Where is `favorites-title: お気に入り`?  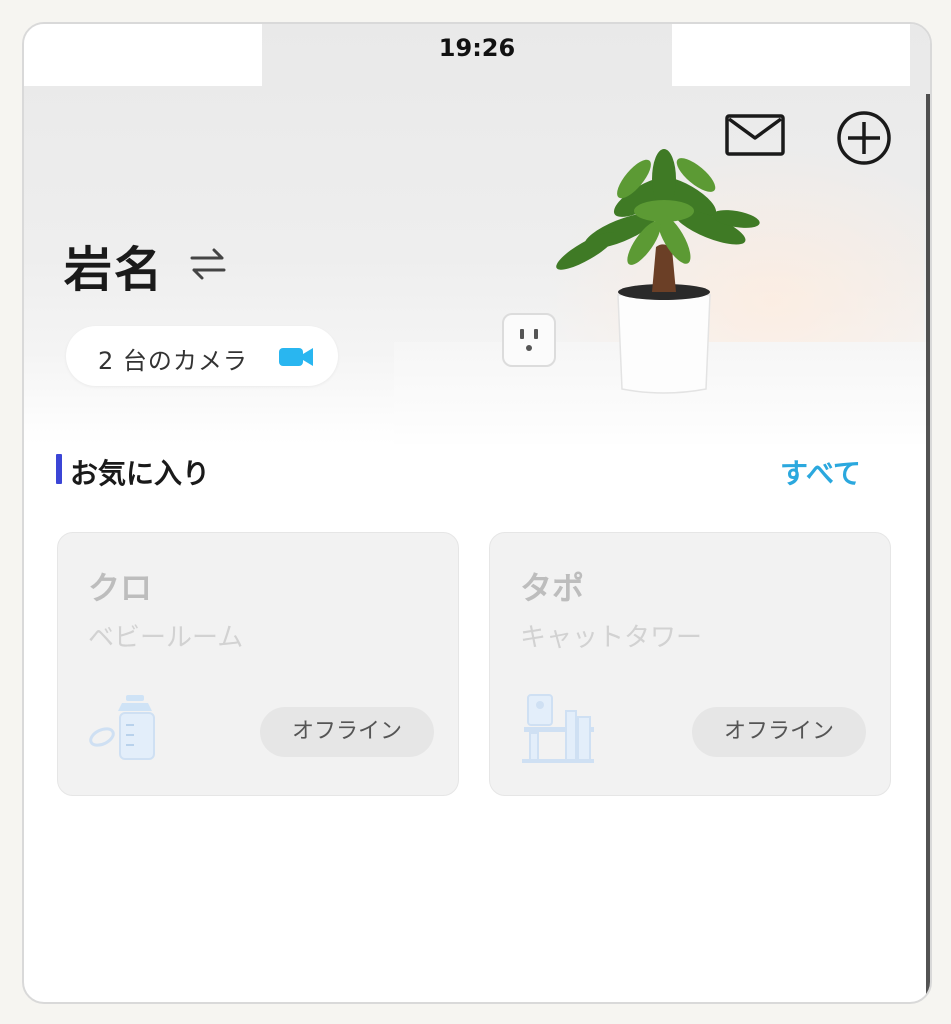 favorites-title: お気に入り is located at coordinates (140, 473).